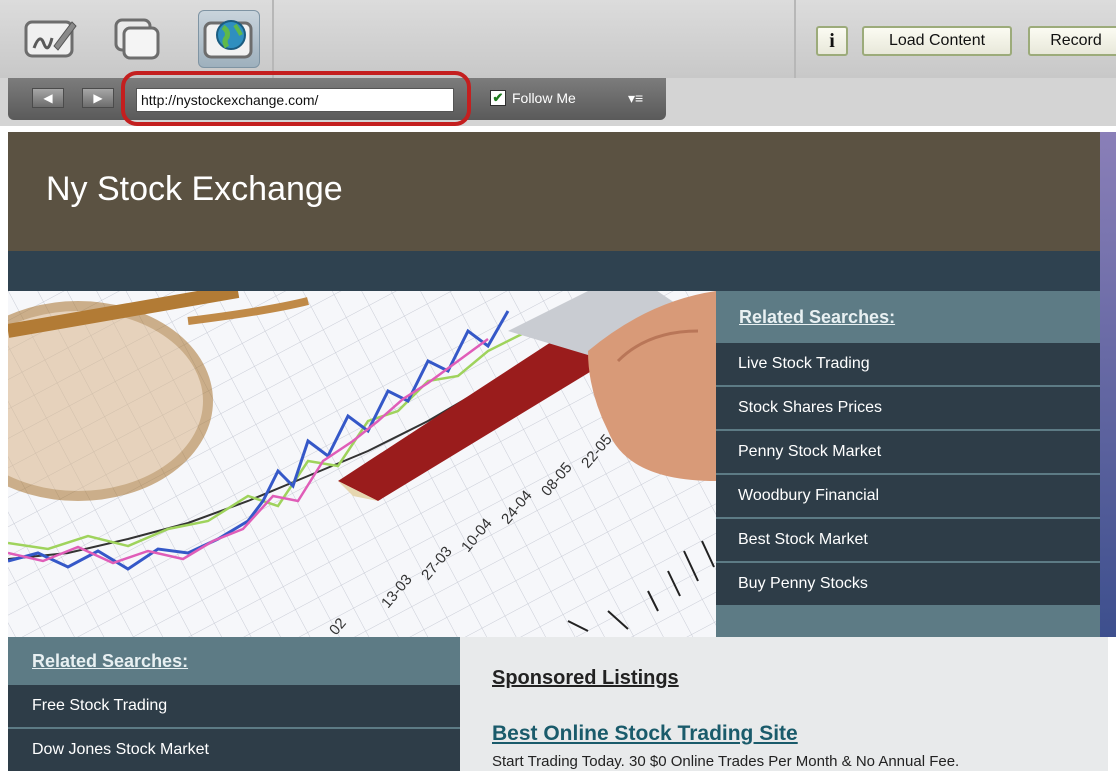  I want to click on windows-icon, so click(137, 39).